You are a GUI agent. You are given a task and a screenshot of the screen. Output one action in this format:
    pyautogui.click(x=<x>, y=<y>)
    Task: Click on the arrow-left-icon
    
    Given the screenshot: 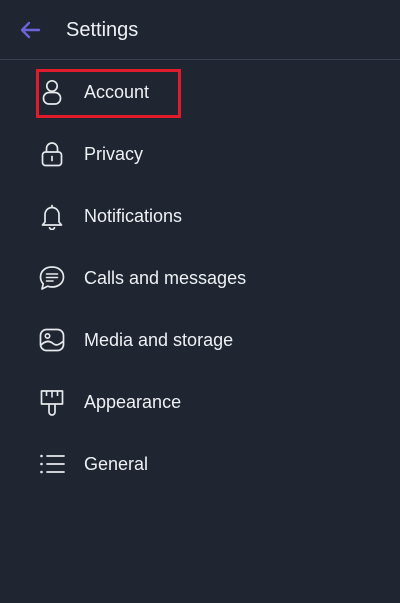 What is the action you would take?
    pyautogui.click(x=30, y=30)
    